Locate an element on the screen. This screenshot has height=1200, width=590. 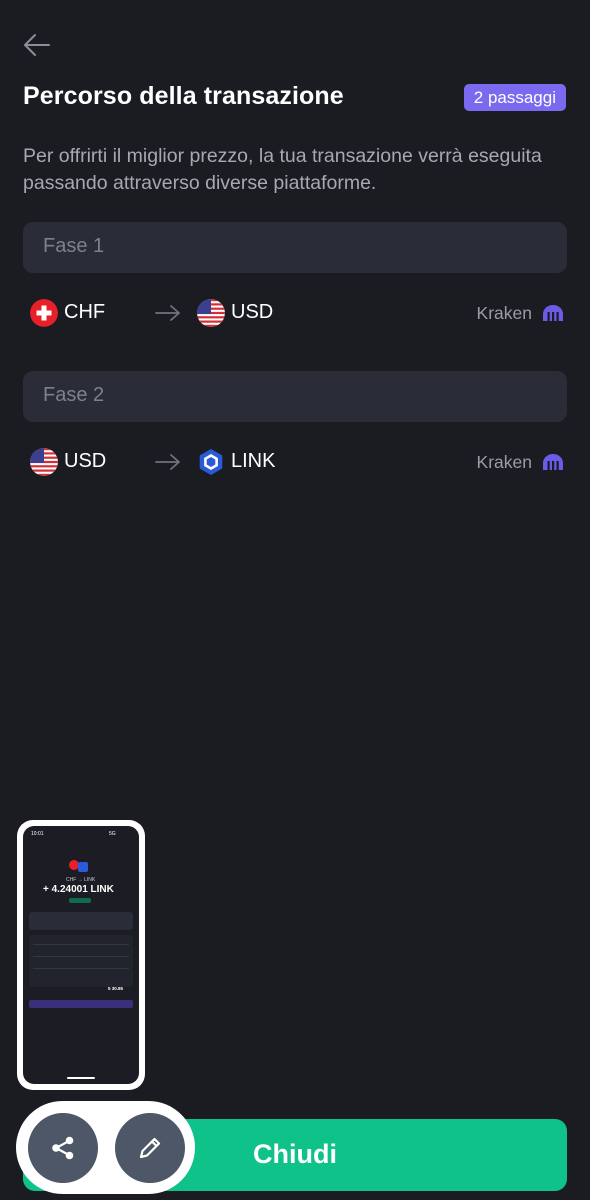
phase-2-from-currency: USD is located at coordinates (85, 461).